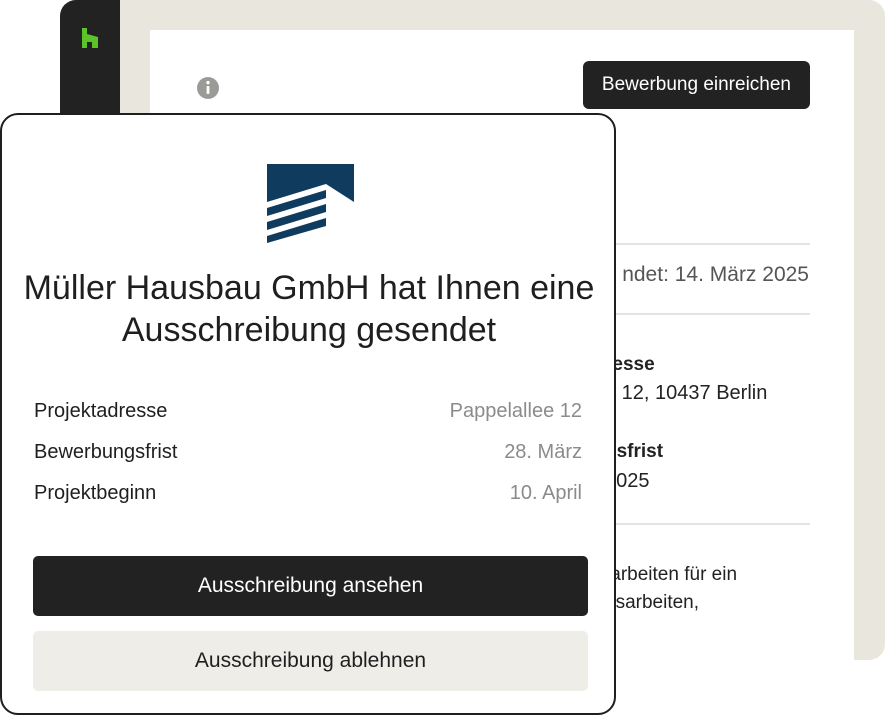 Image resolution: width=885 pixels, height=720 pixels. What do you see at coordinates (715, 274) in the screenshot?
I see `sent-date-text: ndet: 14. März 2025` at bounding box center [715, 274].